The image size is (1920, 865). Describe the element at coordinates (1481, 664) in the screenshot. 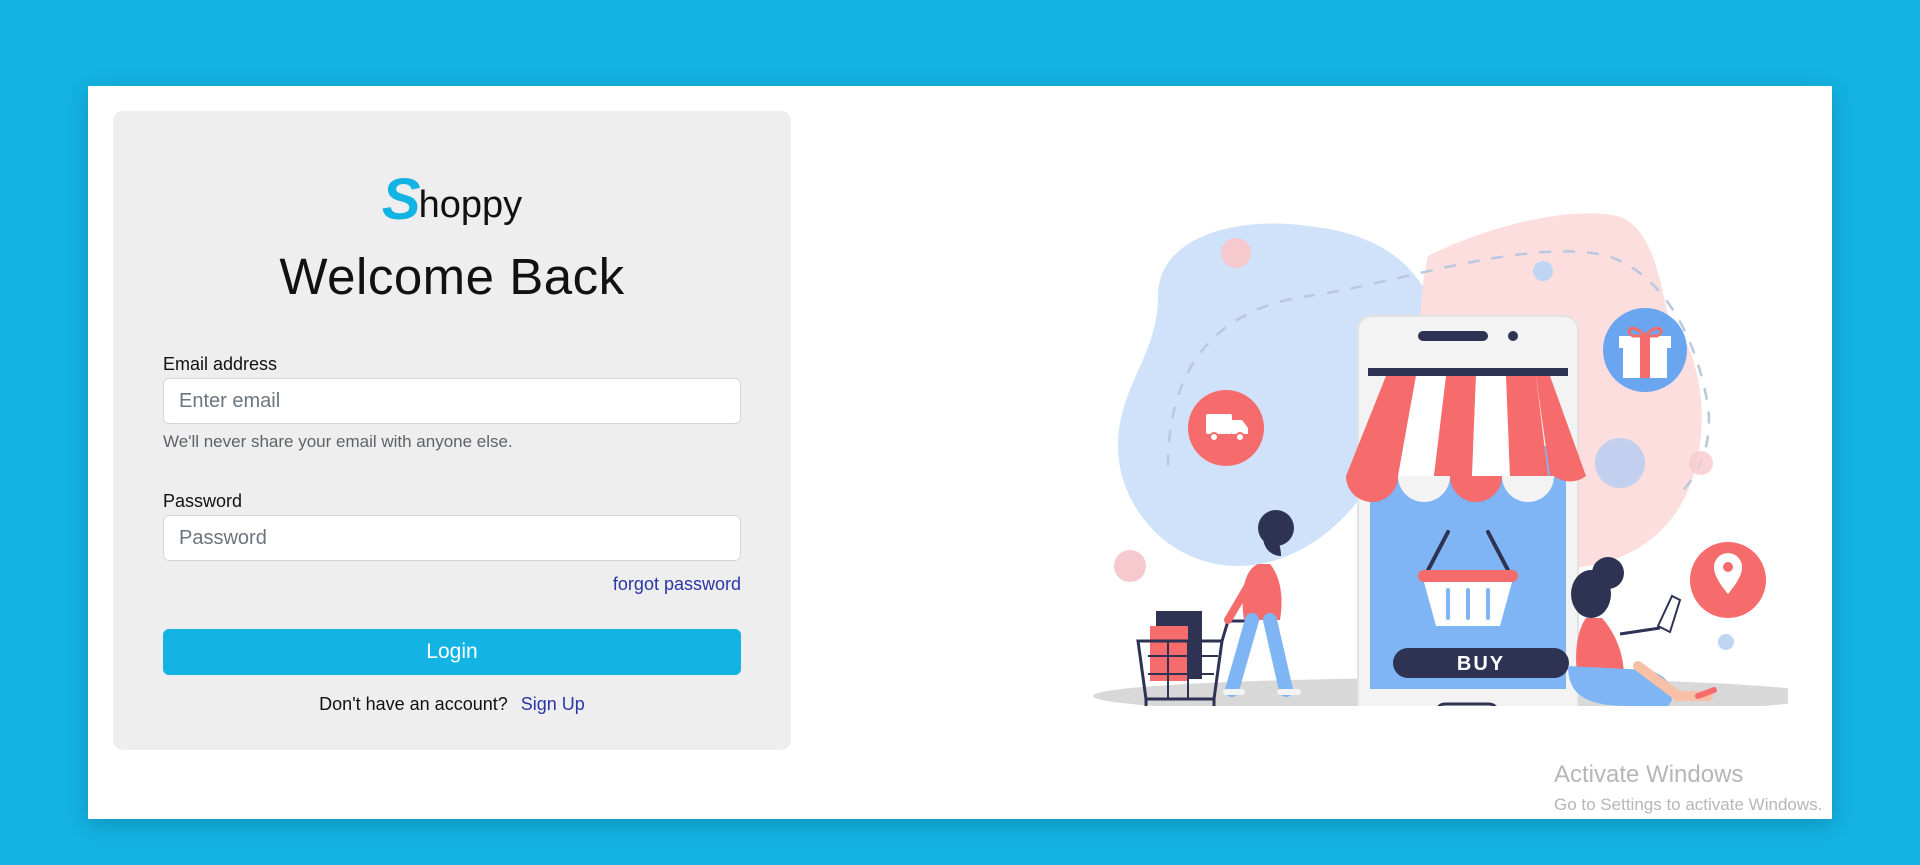

I see `buy-label: BUY` at that location.